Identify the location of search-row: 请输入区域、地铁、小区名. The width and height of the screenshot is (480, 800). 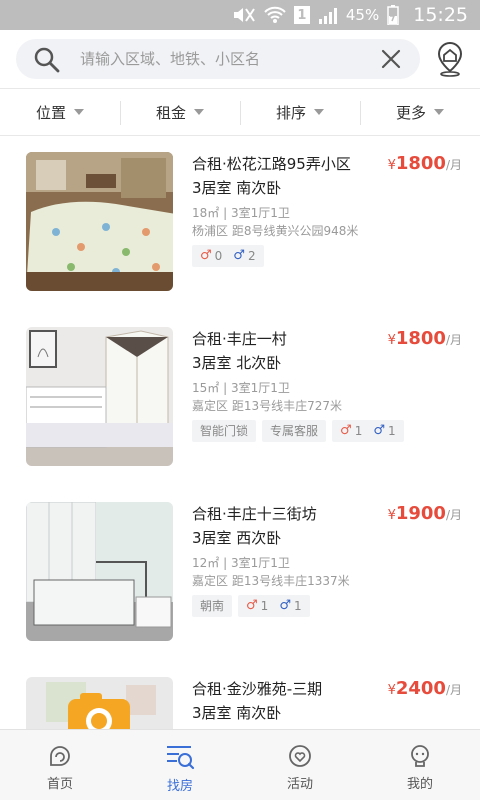
(240, 59).